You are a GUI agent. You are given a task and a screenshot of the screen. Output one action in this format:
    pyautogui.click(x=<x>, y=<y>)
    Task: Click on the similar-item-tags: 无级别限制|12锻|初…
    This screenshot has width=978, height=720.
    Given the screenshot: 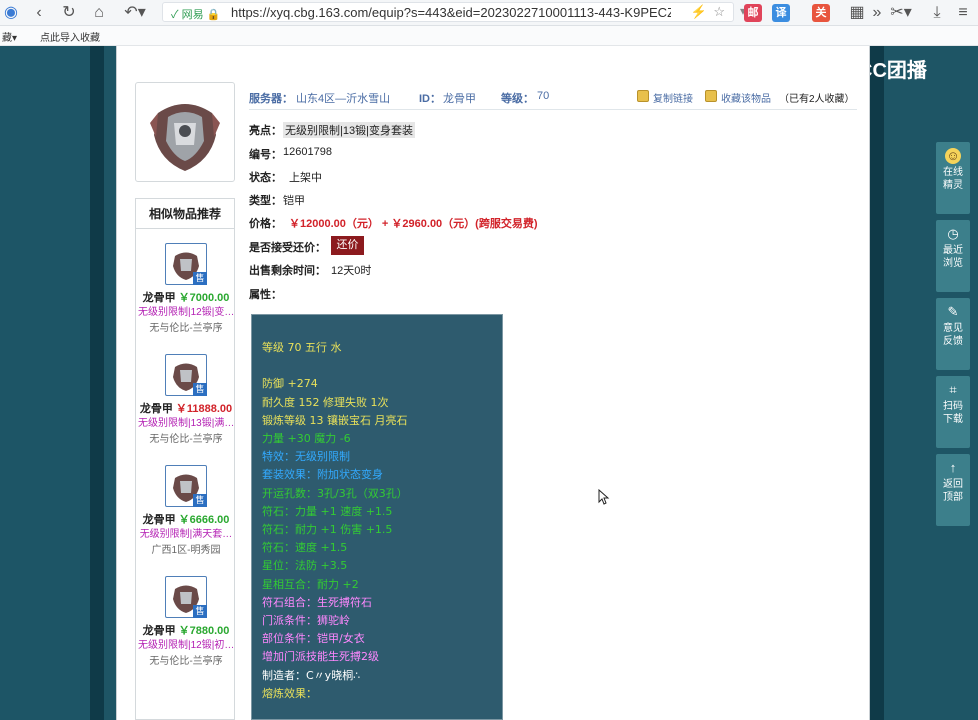 What is the action you would take?
    pyautogui.click(x=186, y=645)
    